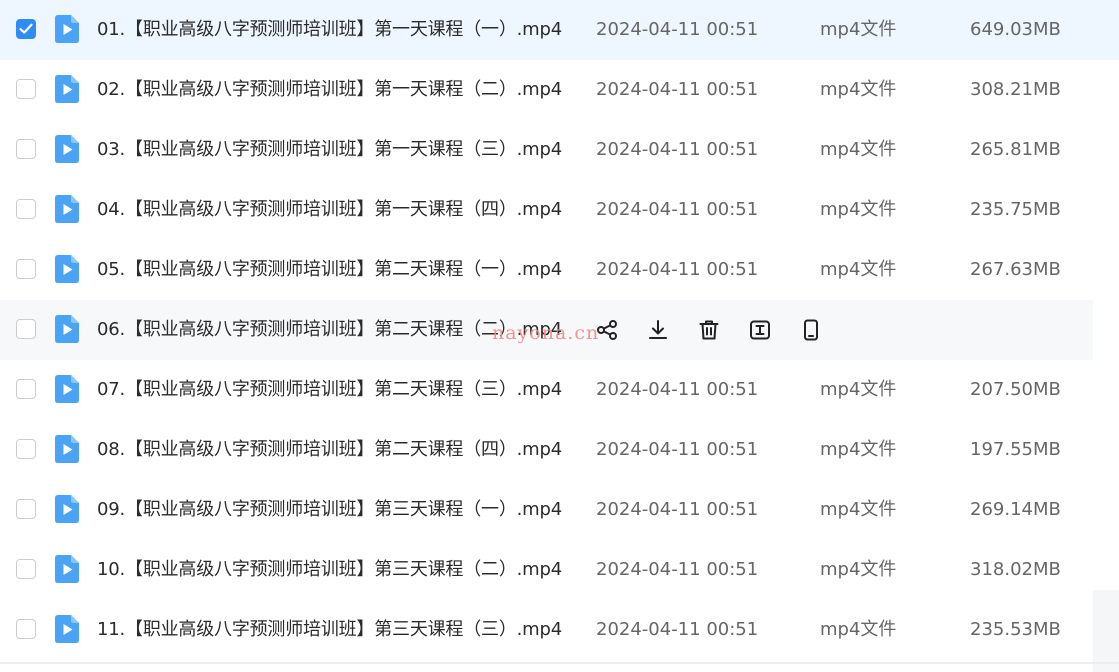 The width and height of the screenshot is (1119, 672). Describe the element at coordinates (1015, 509) in the screenshot. I see `file-size: 269.14MB` at that location.